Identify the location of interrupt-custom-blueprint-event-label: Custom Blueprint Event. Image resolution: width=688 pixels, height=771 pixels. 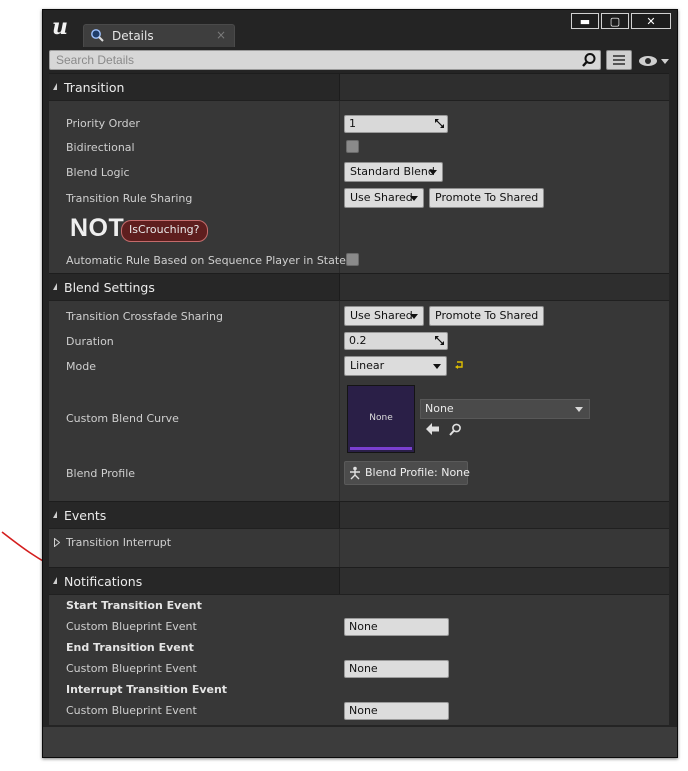
(131, 710).